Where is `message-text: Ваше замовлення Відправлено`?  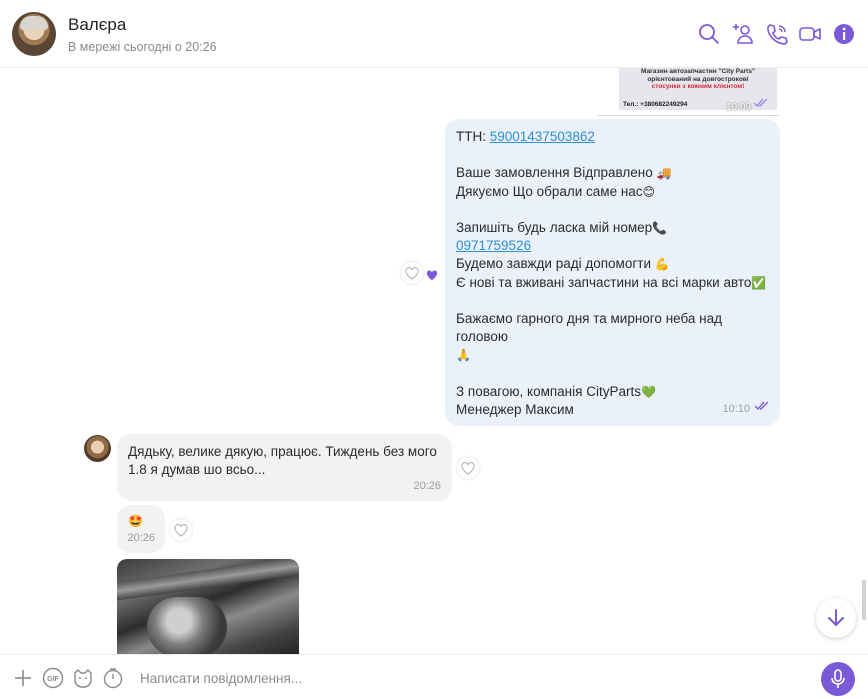 message-text: Ваше замовлення Відправлено is located at coordinates (554, 173).